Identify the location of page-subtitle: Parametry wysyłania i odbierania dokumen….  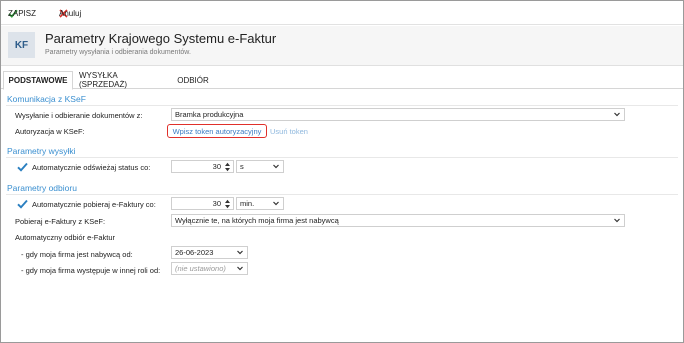
(118, 52).